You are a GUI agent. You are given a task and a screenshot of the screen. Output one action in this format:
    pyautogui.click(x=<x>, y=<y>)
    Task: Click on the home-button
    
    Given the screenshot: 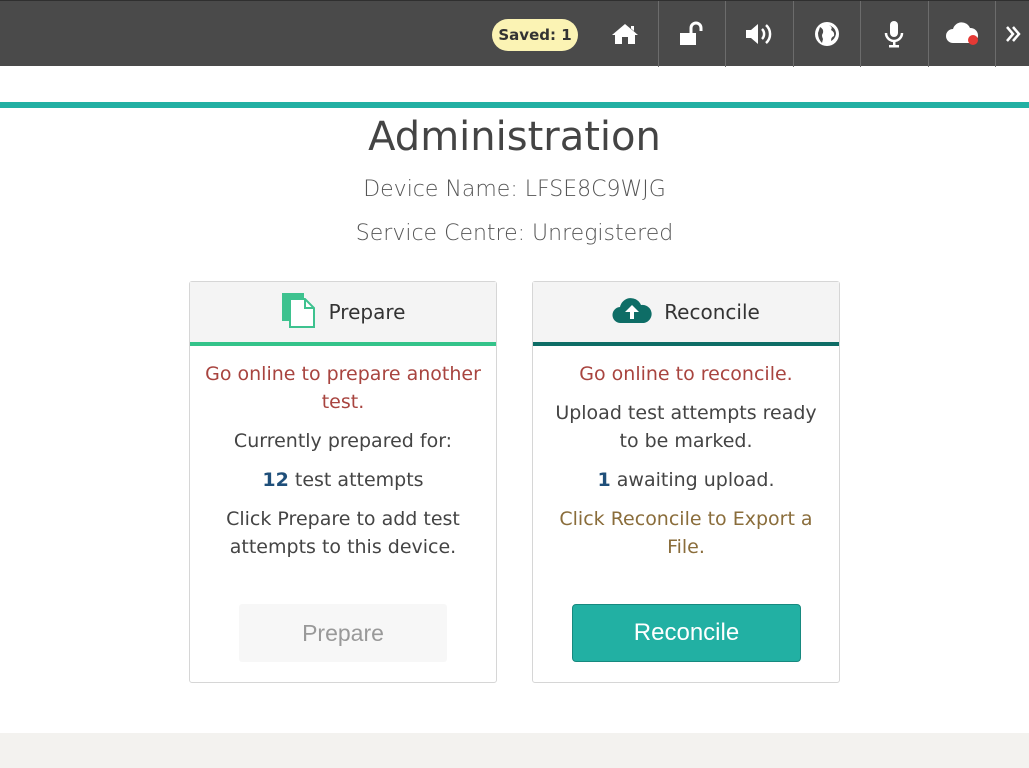 What is the action you would take?
    pyautogui.click(x=625, y=34)
    